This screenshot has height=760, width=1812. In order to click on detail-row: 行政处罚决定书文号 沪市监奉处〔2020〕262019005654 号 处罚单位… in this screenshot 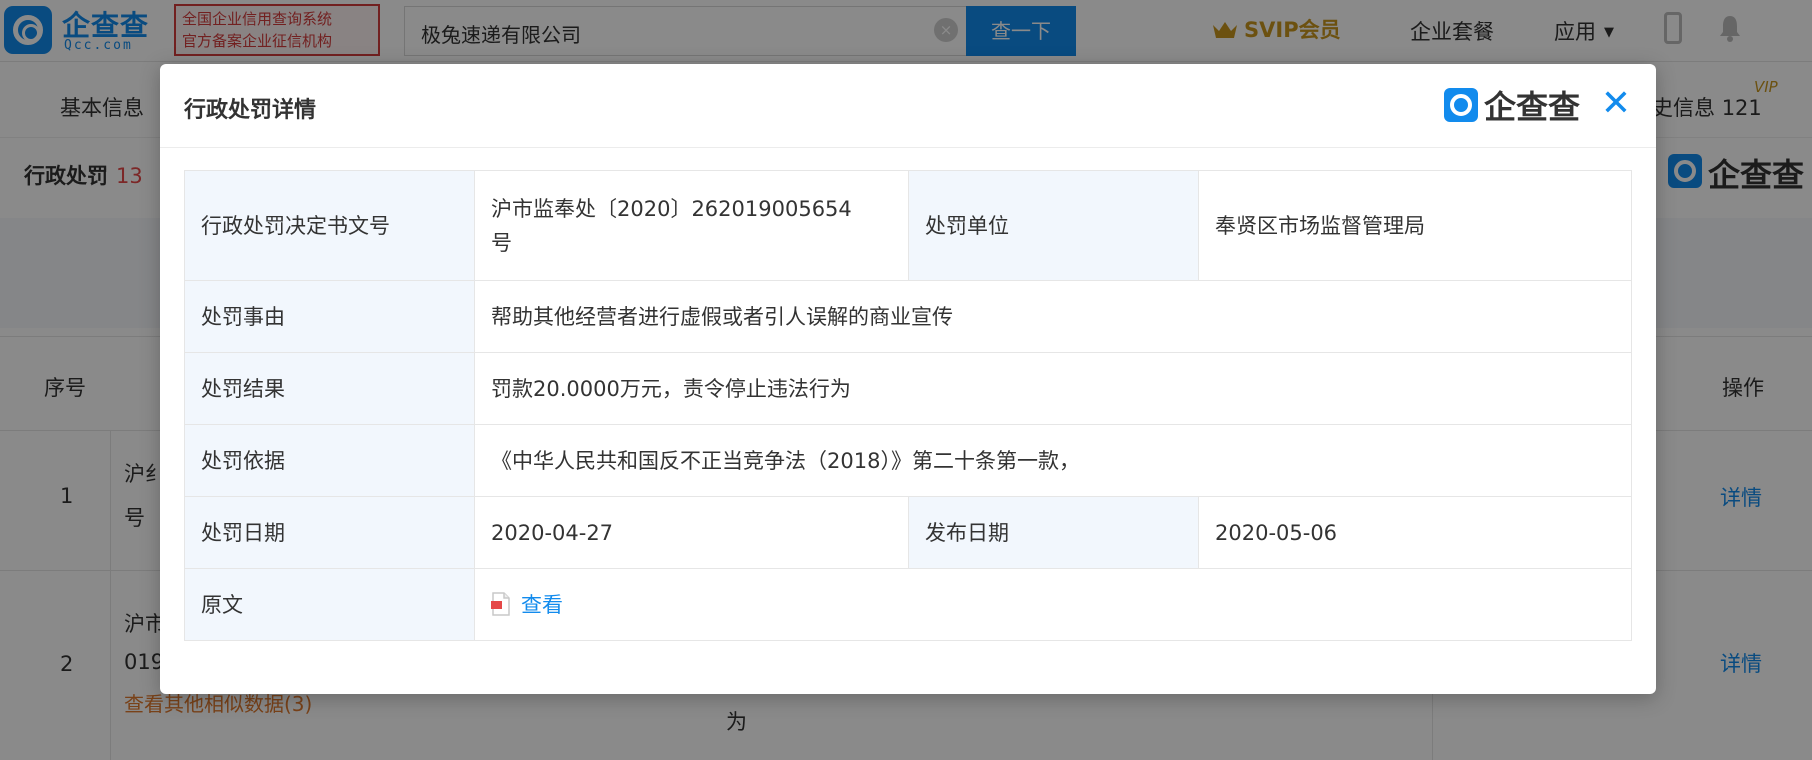, I will do `click(908, 225)`.